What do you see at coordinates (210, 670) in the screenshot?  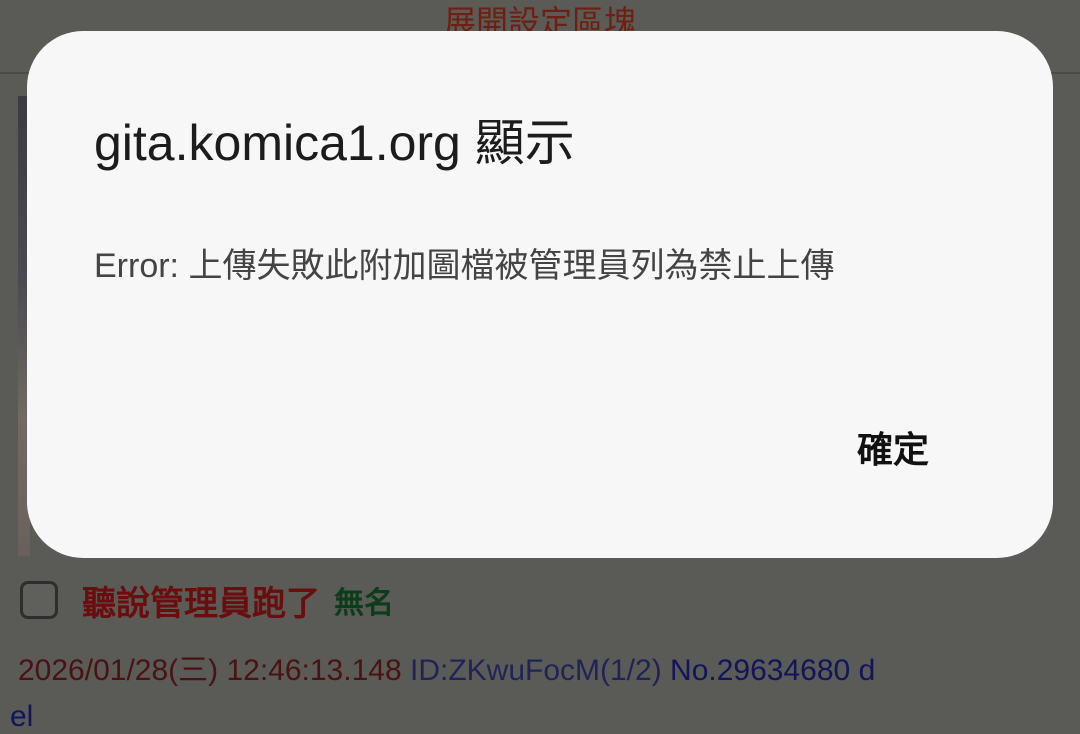 I see `post-datetime: 2026/01/28(三) 12:46:13.148` at bounding box center [210, 670].